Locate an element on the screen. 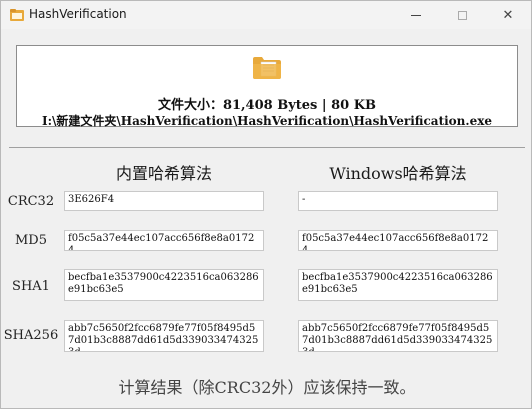 This screenshot has height=409, width=532. builtin-crc32-field: 3E626F4 is located at coordinates (164, 201).